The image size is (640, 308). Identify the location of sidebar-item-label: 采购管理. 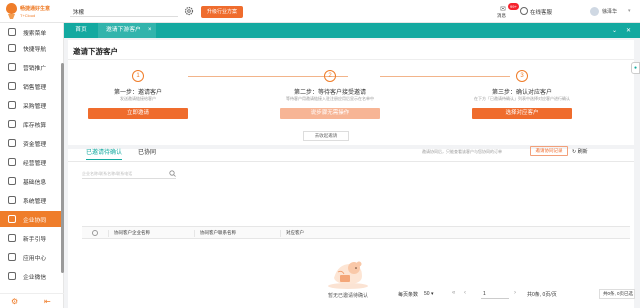
(35, 107).